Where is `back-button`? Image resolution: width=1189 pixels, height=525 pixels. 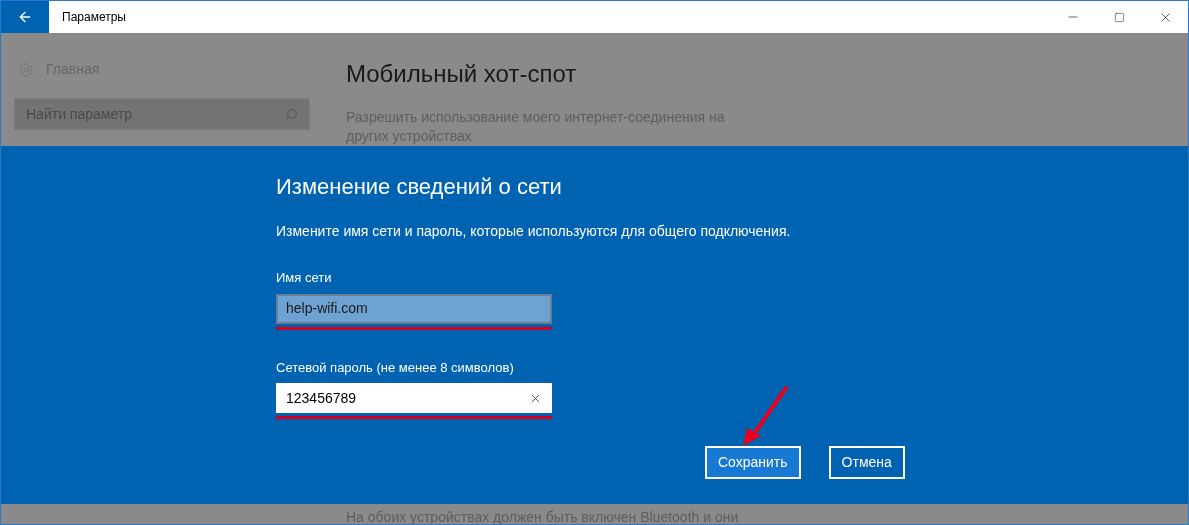
back-button is located at coordinates (25, 17).